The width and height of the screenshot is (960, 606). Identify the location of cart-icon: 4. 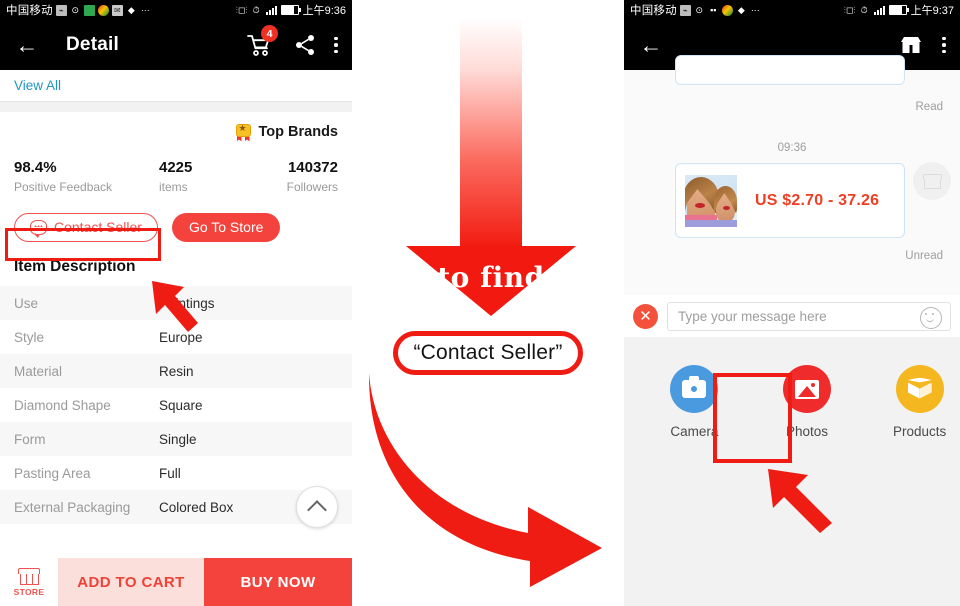
(262, 41).